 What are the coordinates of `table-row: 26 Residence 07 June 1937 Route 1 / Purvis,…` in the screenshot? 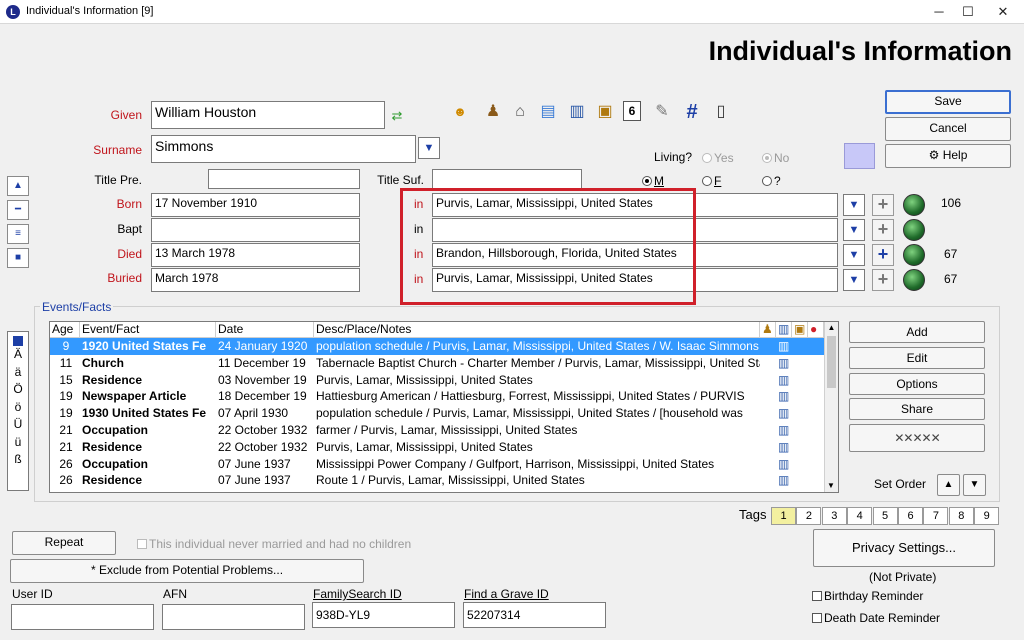 It's located at (444, 480).